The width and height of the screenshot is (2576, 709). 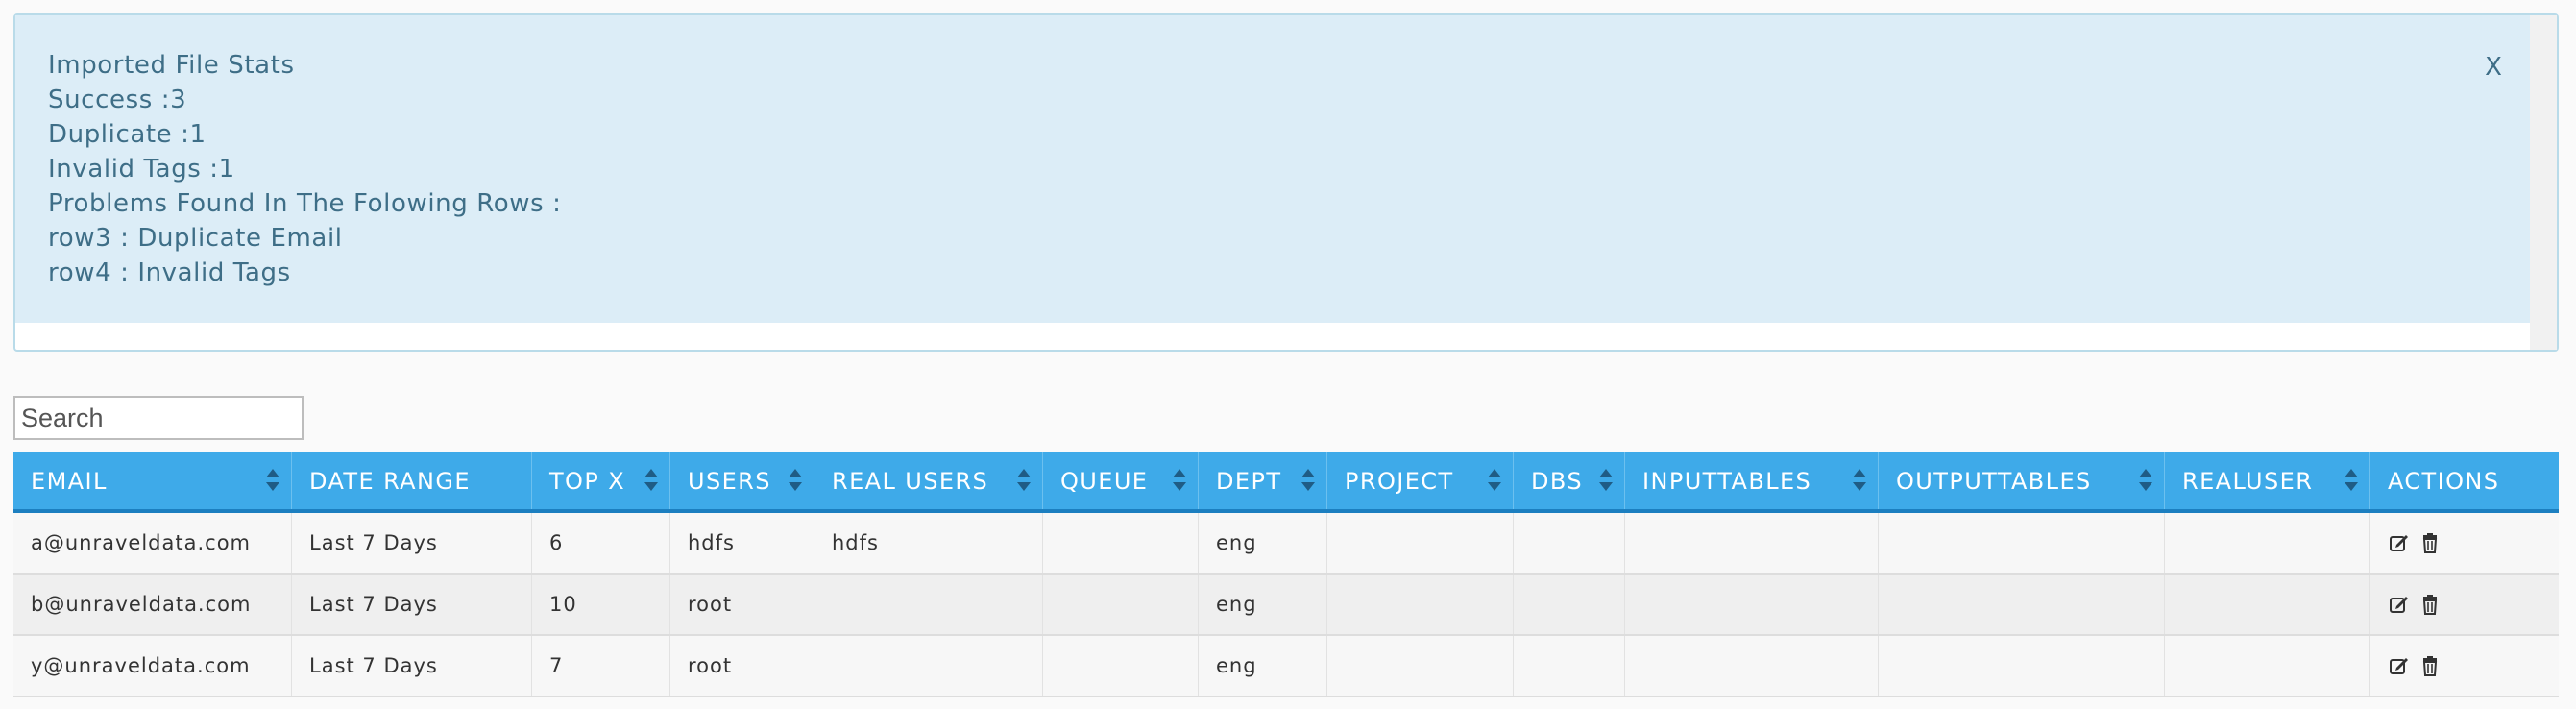 I want to click on cell-email: a@unraveldata.com, so click(x=152, y=543).